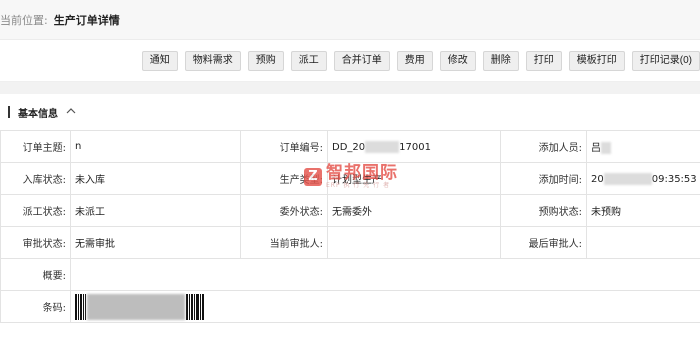 The image size is (700, 346). Describe the element at coordinates (159, 60) in the screenshot. I see `notify-button: 通知` at that location.